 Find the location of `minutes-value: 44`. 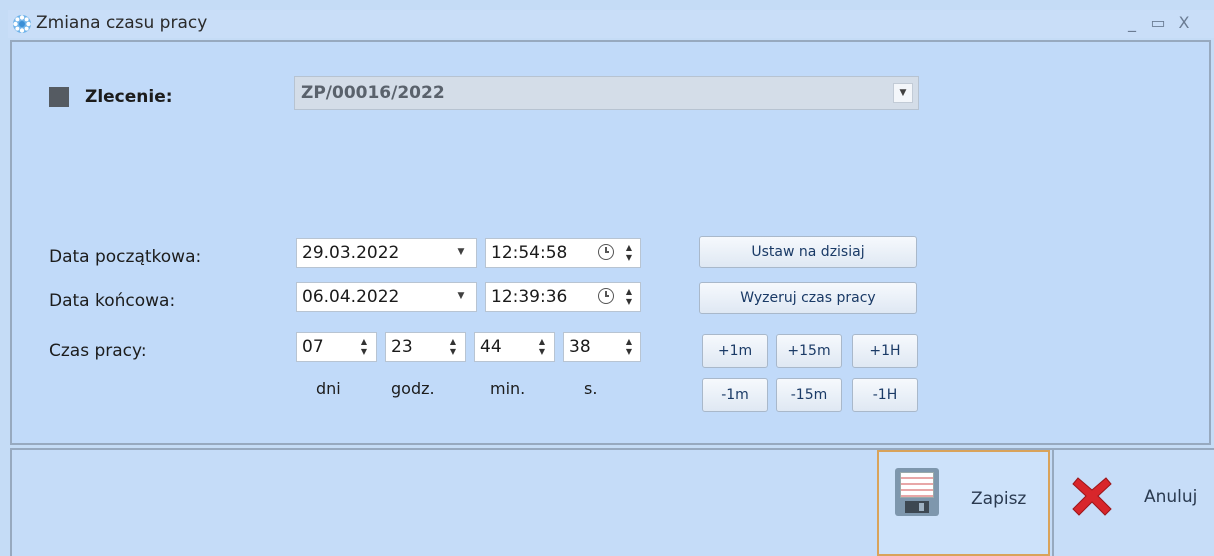

minutes-value: 44 is located at coordinates (491, 347).